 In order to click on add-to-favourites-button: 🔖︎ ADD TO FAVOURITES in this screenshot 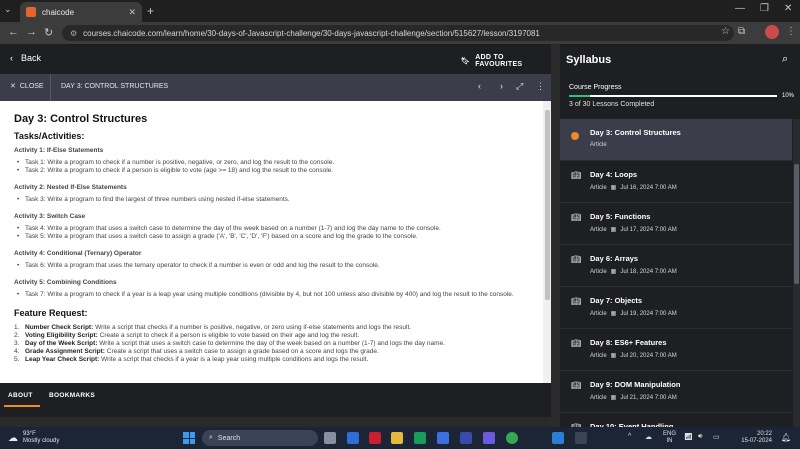, I will do `click(506, 61)`.